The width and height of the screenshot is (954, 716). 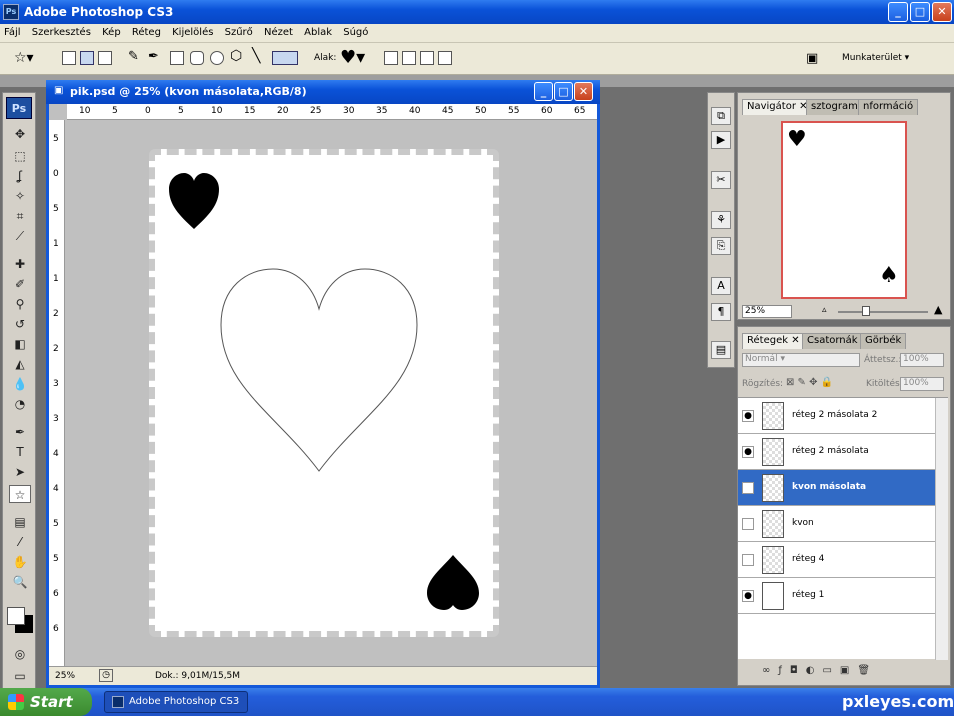 What do you see at coordinates (875, 58) in the screenshot?
I see `workspace-dropdown: Munkaterület ▾` at bounding box center [875, 58].